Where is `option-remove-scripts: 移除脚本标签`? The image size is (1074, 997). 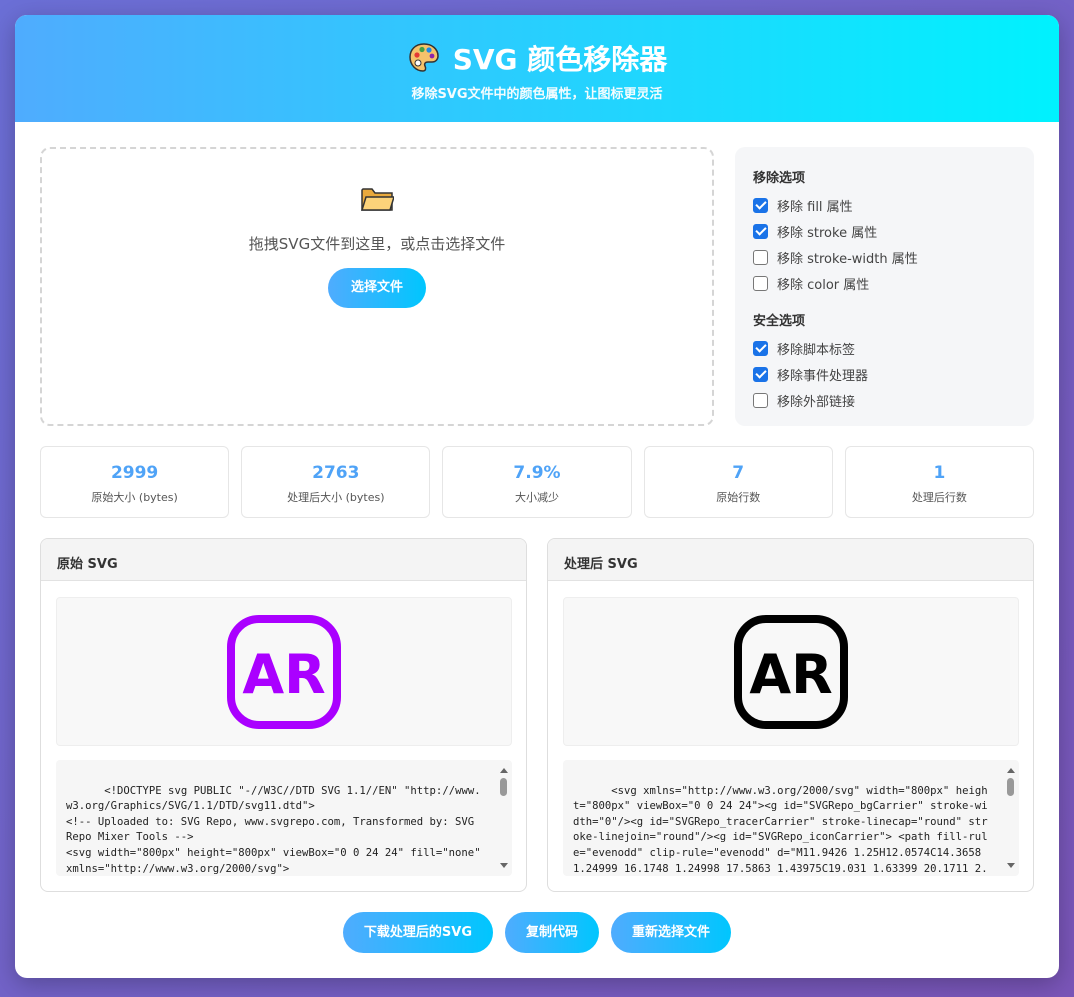
option-remove-scripts: 移除脚本标签 is located at coordinates (884, 348).